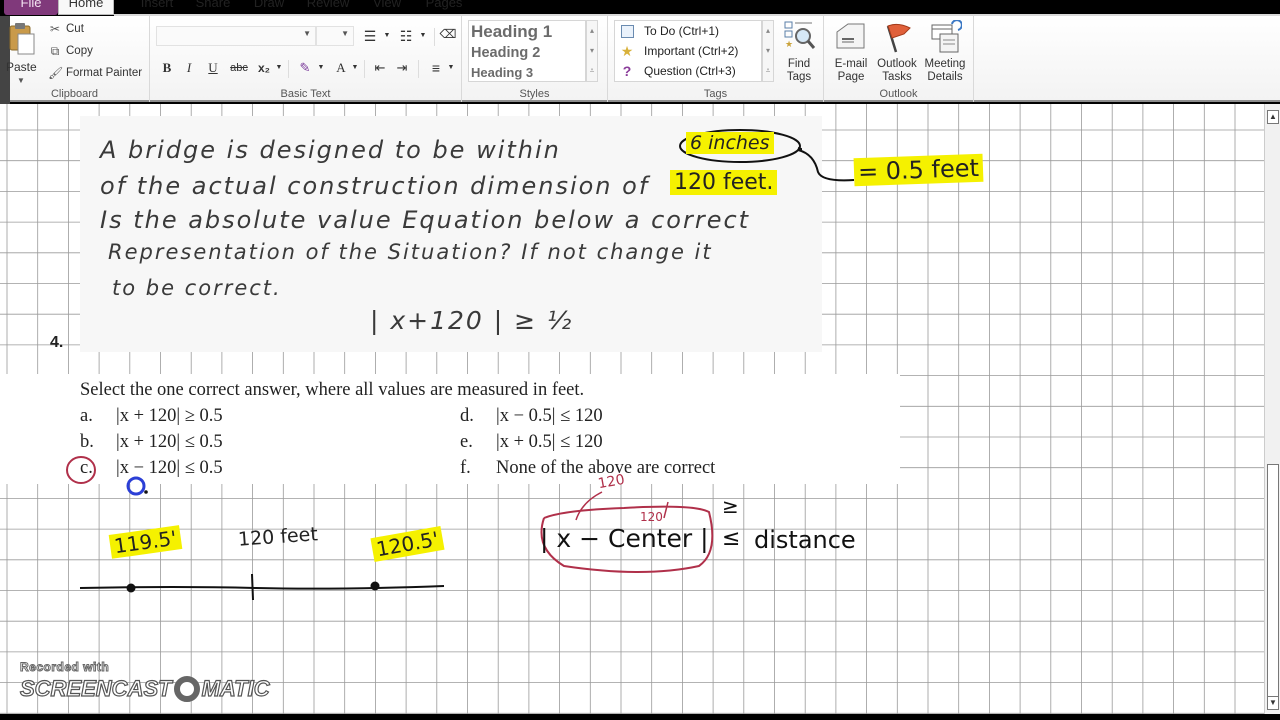  I want to click on tab-file: File, so click(31, 7).